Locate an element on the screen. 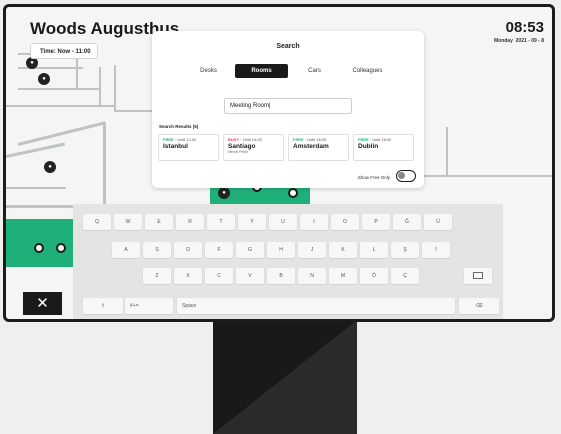  key-r: R is located at coordinates (190, 222).